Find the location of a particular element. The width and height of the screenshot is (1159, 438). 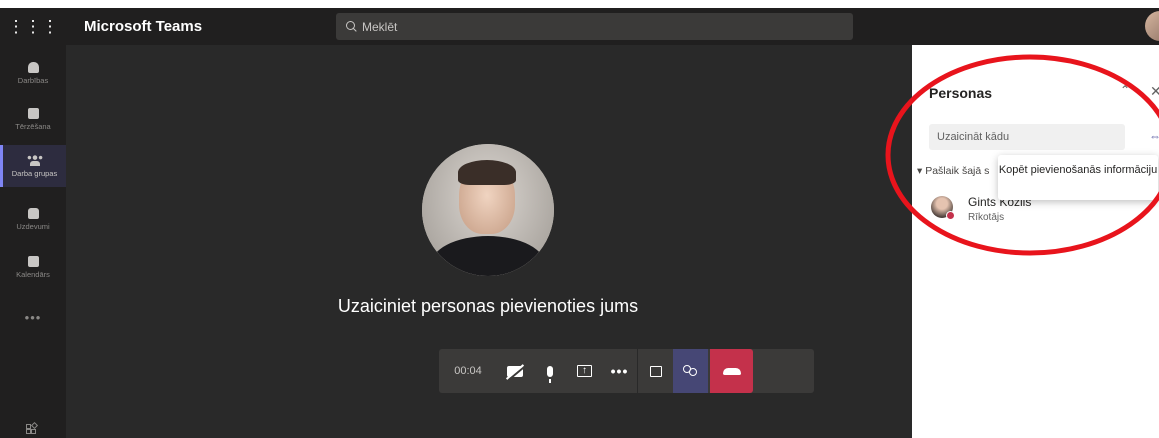

participant-role: Rīkotājs is located at coordinates (986, 217).